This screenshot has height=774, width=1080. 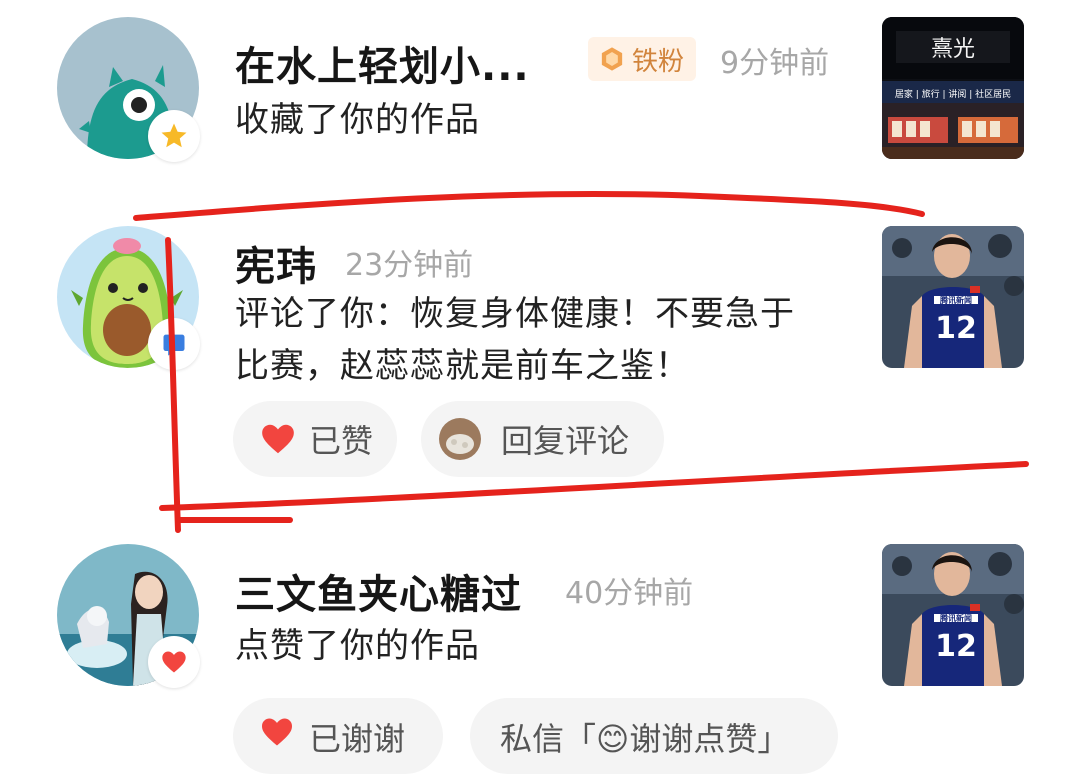 I want to click on fan-badge-label: 铁粉, so click(x=658, y=61).